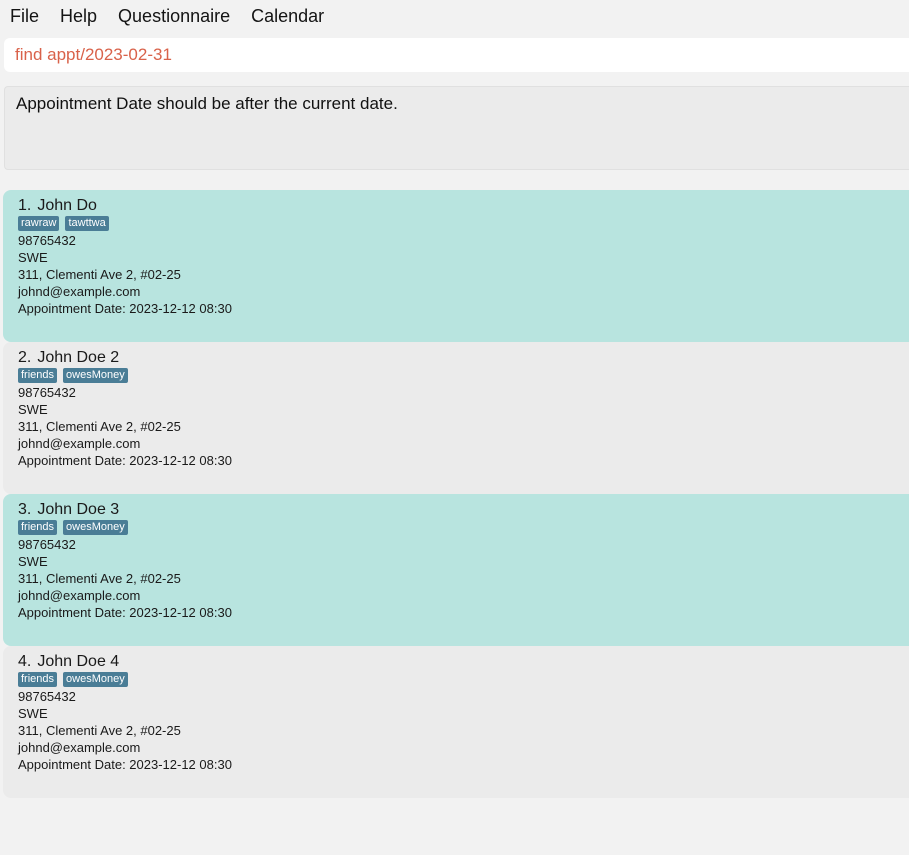  I want to click on card-header: 1. John Do, so click(463, 205).